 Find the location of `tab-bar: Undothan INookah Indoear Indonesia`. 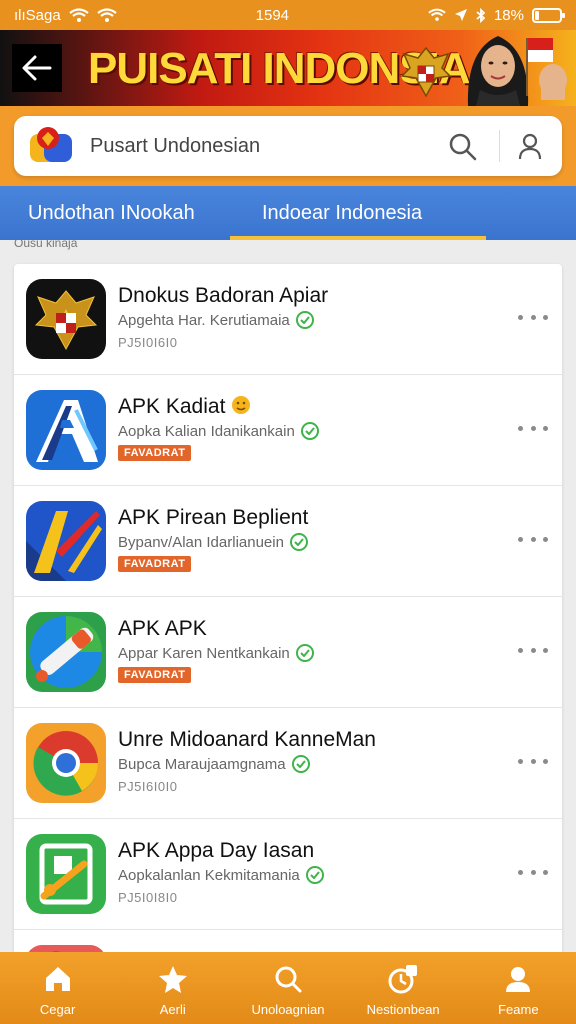

tab-bar: Undothan INookah Indoear Indonesia is located at coordinates (288, 213).